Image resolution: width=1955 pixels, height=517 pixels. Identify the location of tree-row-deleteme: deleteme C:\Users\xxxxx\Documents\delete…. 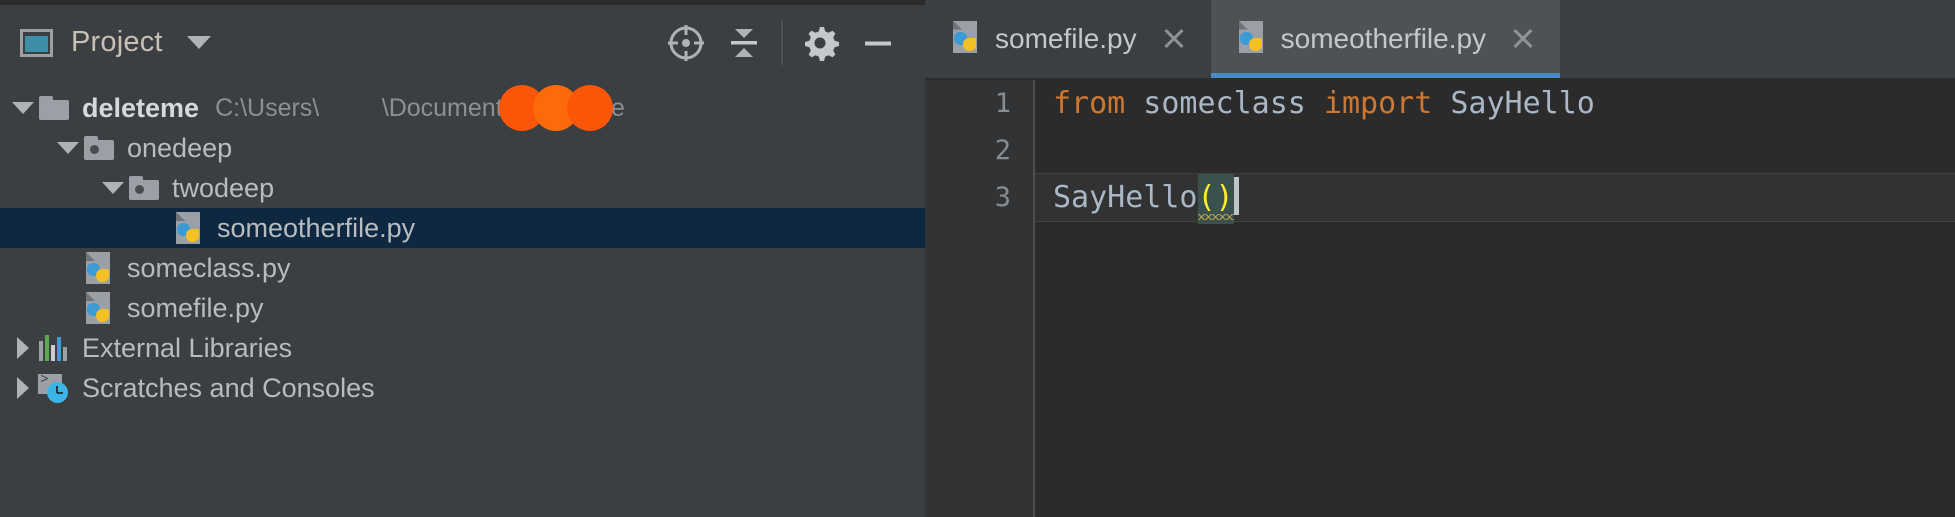
(462, 108).